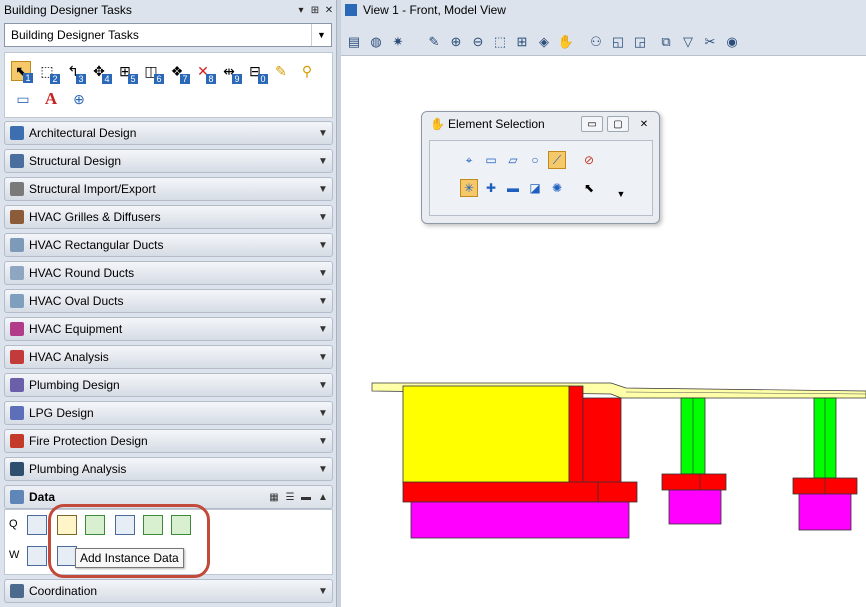 The height and width of the screenshot is (607, 866). What do you see at coordinates (22, 72) in the screenshot?
I see `element-selection-tool-icon: ⬉ 1` at bounding box center [22, 72].